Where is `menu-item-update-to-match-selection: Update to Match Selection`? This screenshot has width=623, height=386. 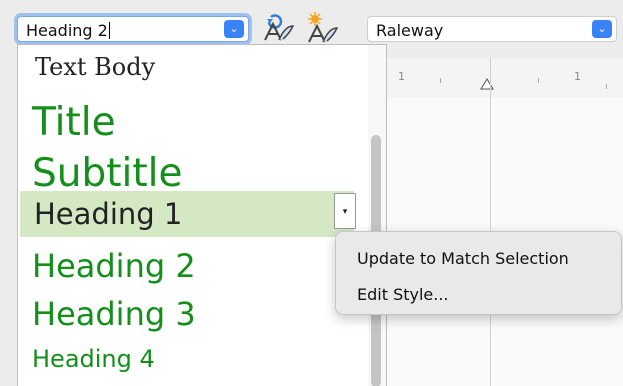
menu-item-update-to-match-selection: Update to Match Selection is located at coordinates (463, 258).